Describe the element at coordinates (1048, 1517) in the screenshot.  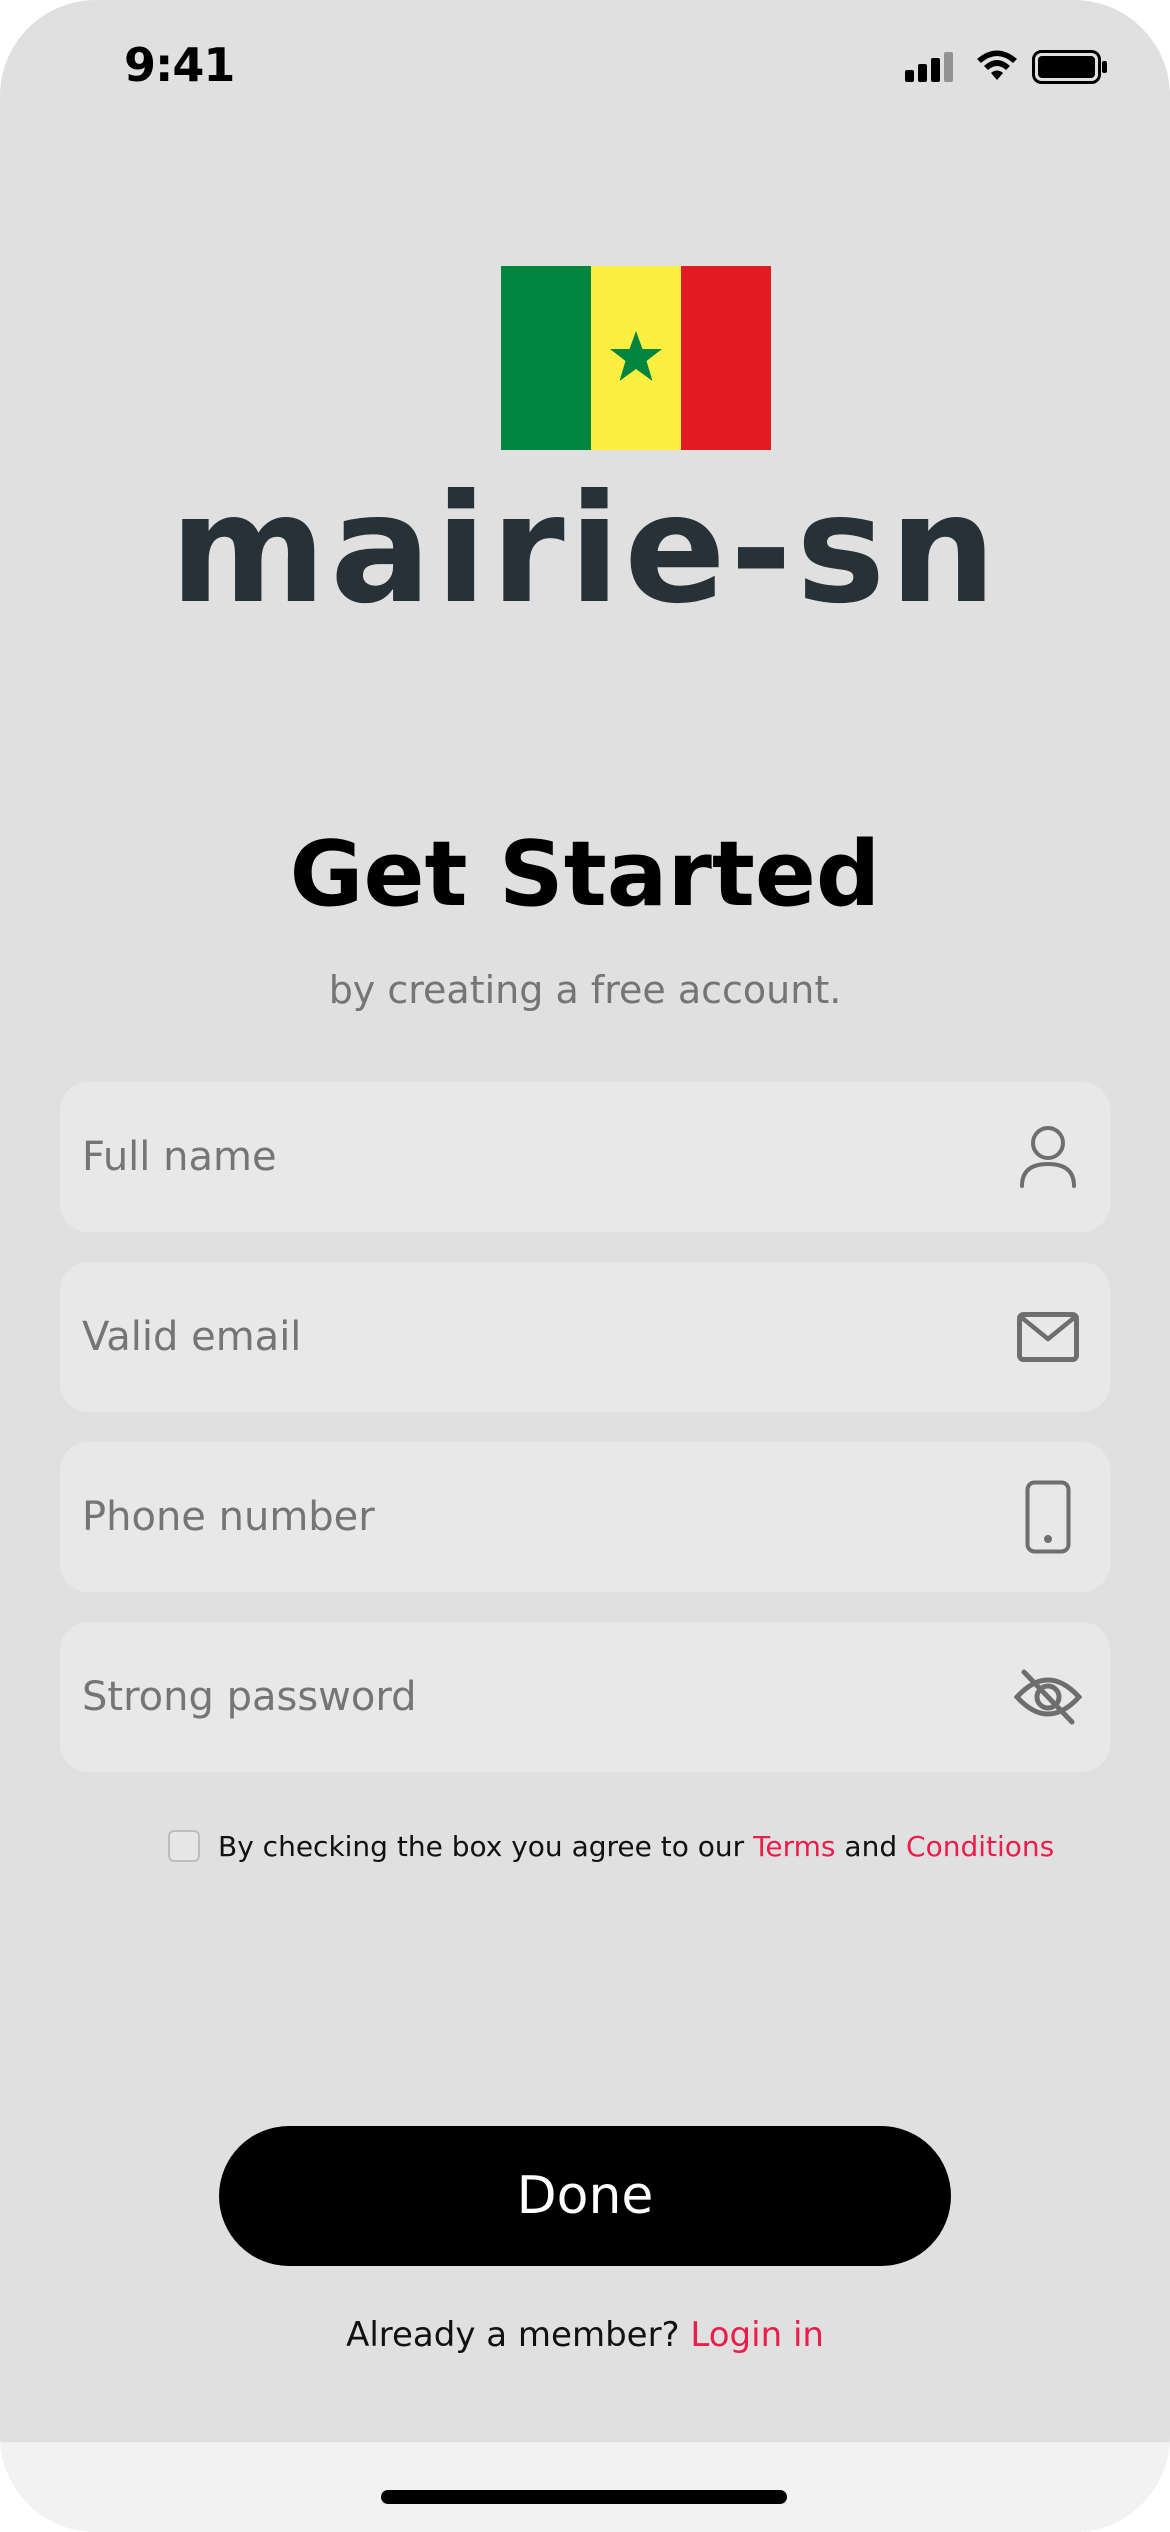
I see `phone-icon` at that location.